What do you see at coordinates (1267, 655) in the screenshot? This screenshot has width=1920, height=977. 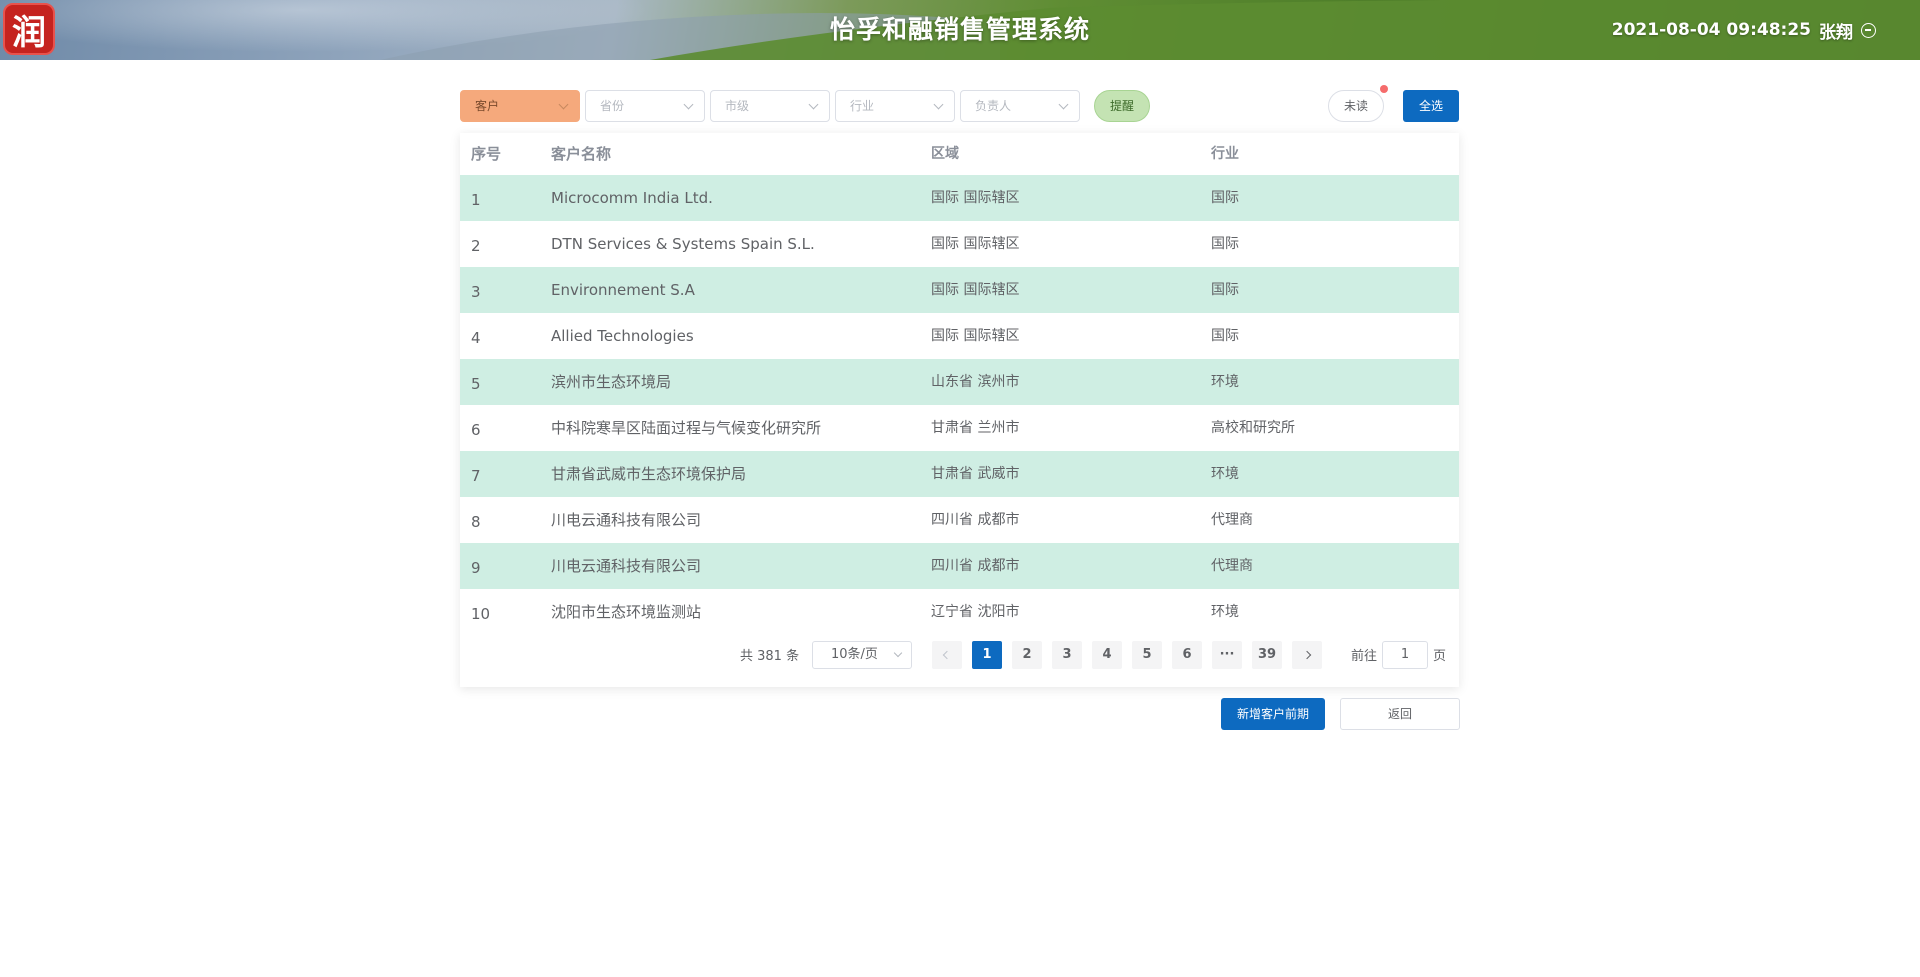 I see `page-button-39: 39` at bounding box center [1267, 655].